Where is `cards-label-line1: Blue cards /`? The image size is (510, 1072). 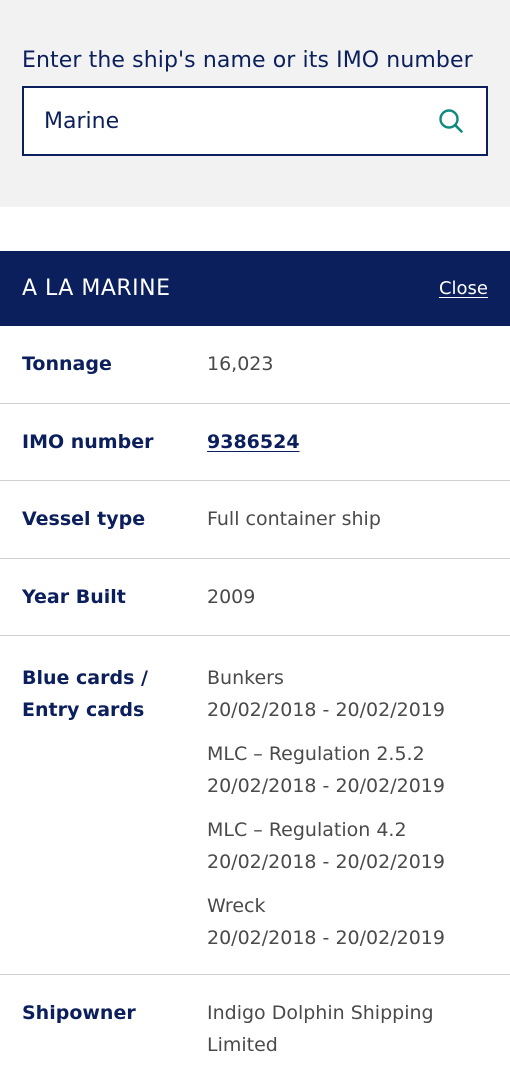 cards-label-line1: Blue cards / is located at coordinates (85, 678).